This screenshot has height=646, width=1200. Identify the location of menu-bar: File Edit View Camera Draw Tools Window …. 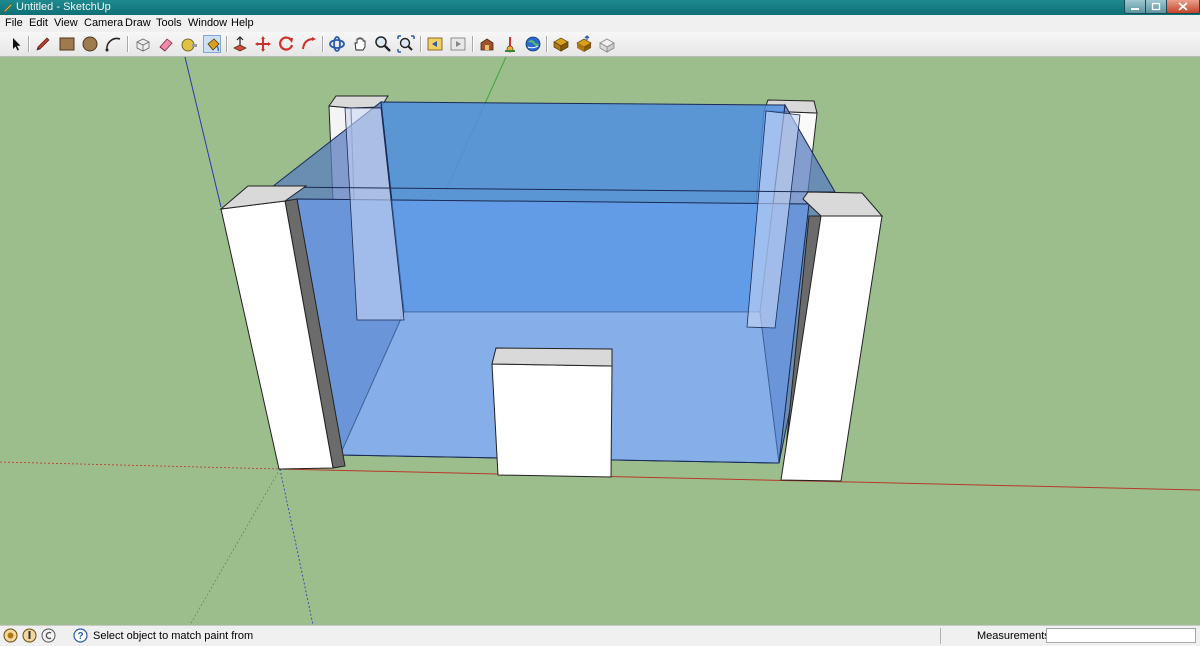
(600, 23).